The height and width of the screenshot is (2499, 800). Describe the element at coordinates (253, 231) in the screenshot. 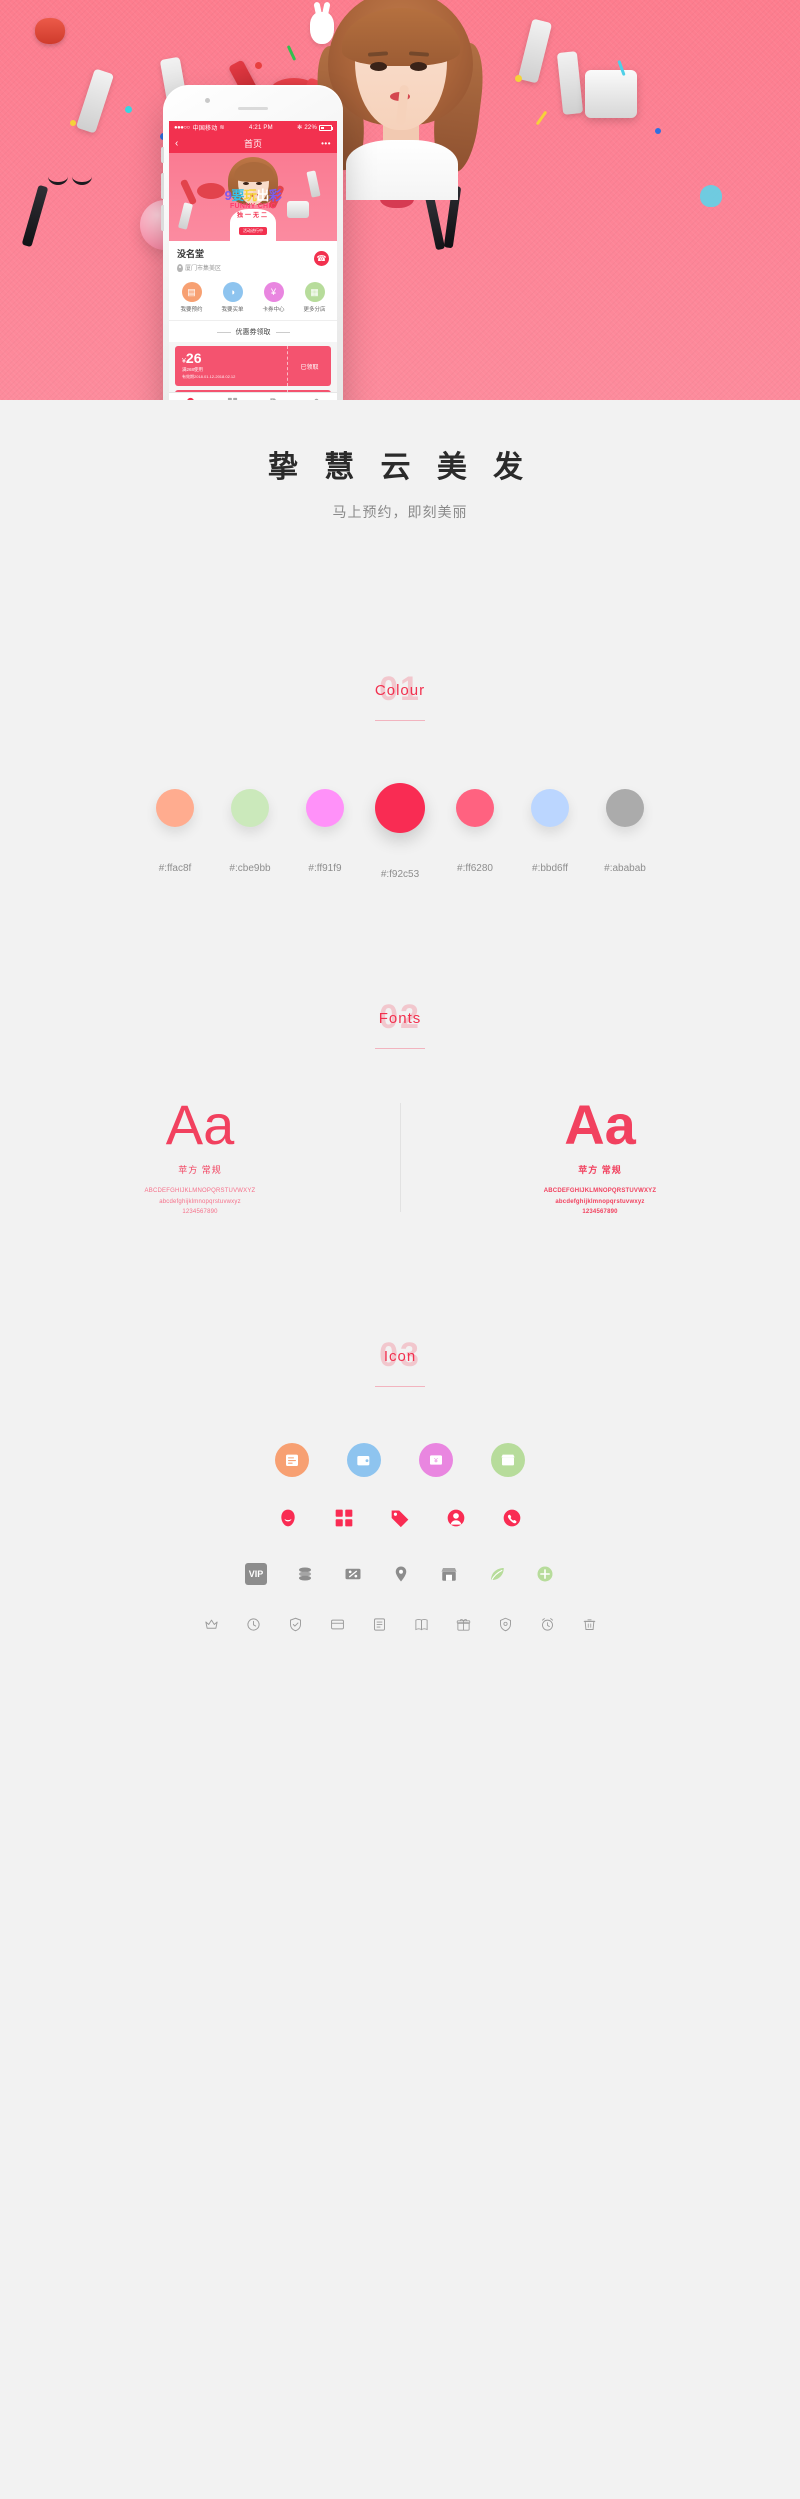

I see `banner-tag: 活动进行中` at that location.